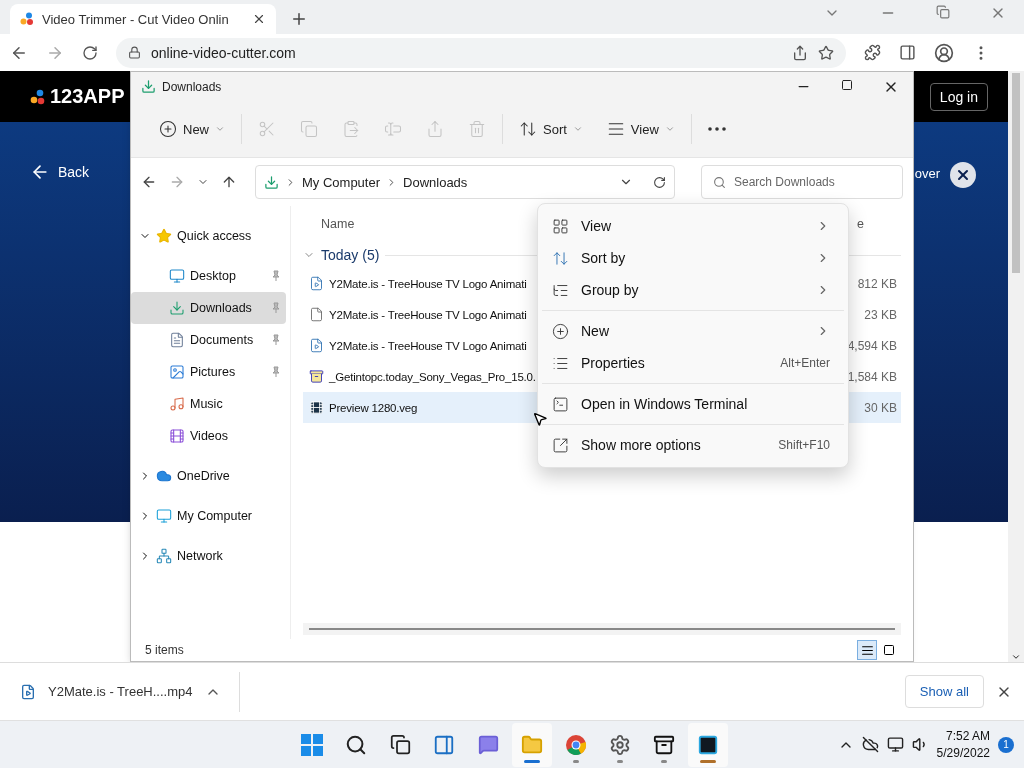 The width and height of the screenshot is (1024, 768). What do you see at coordinates (192, 86) in the screenshot?
I see `window-title: Downloads` at bounding box center [192, 86].